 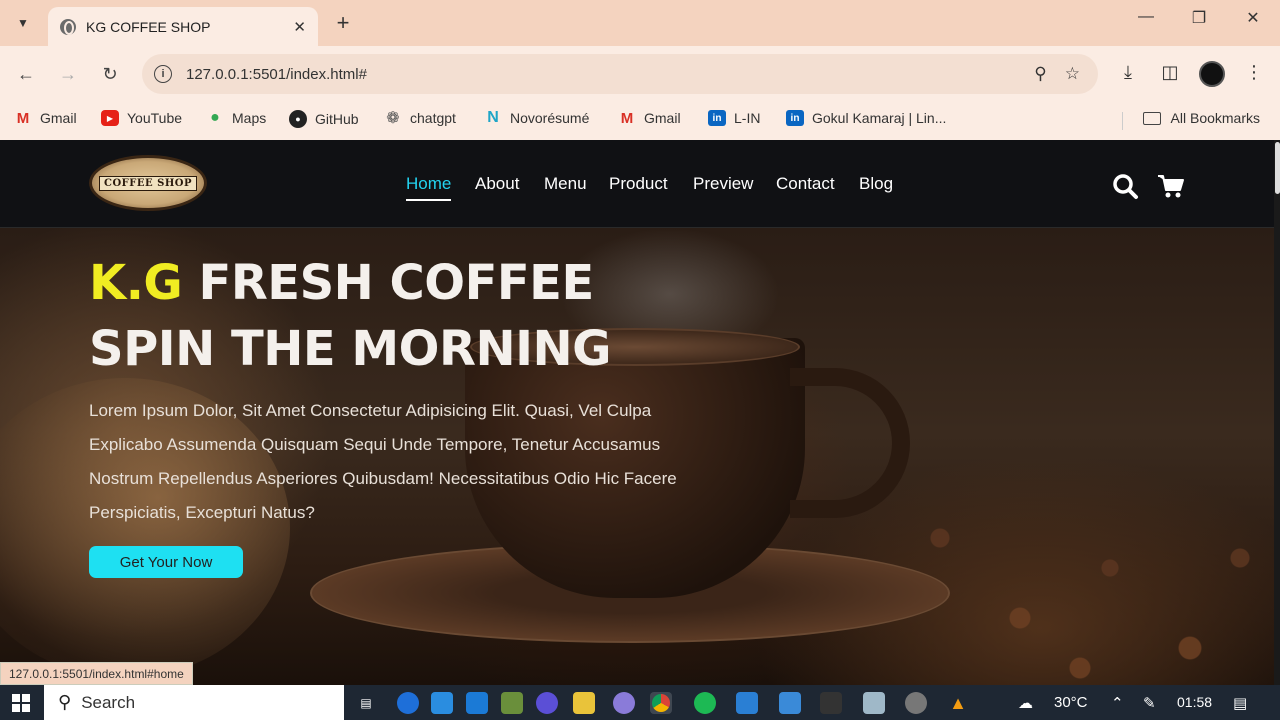 What do you see at coordinates (547, 703) in the screenshot?
I see `app-icon` at bounding box center [547, 703].